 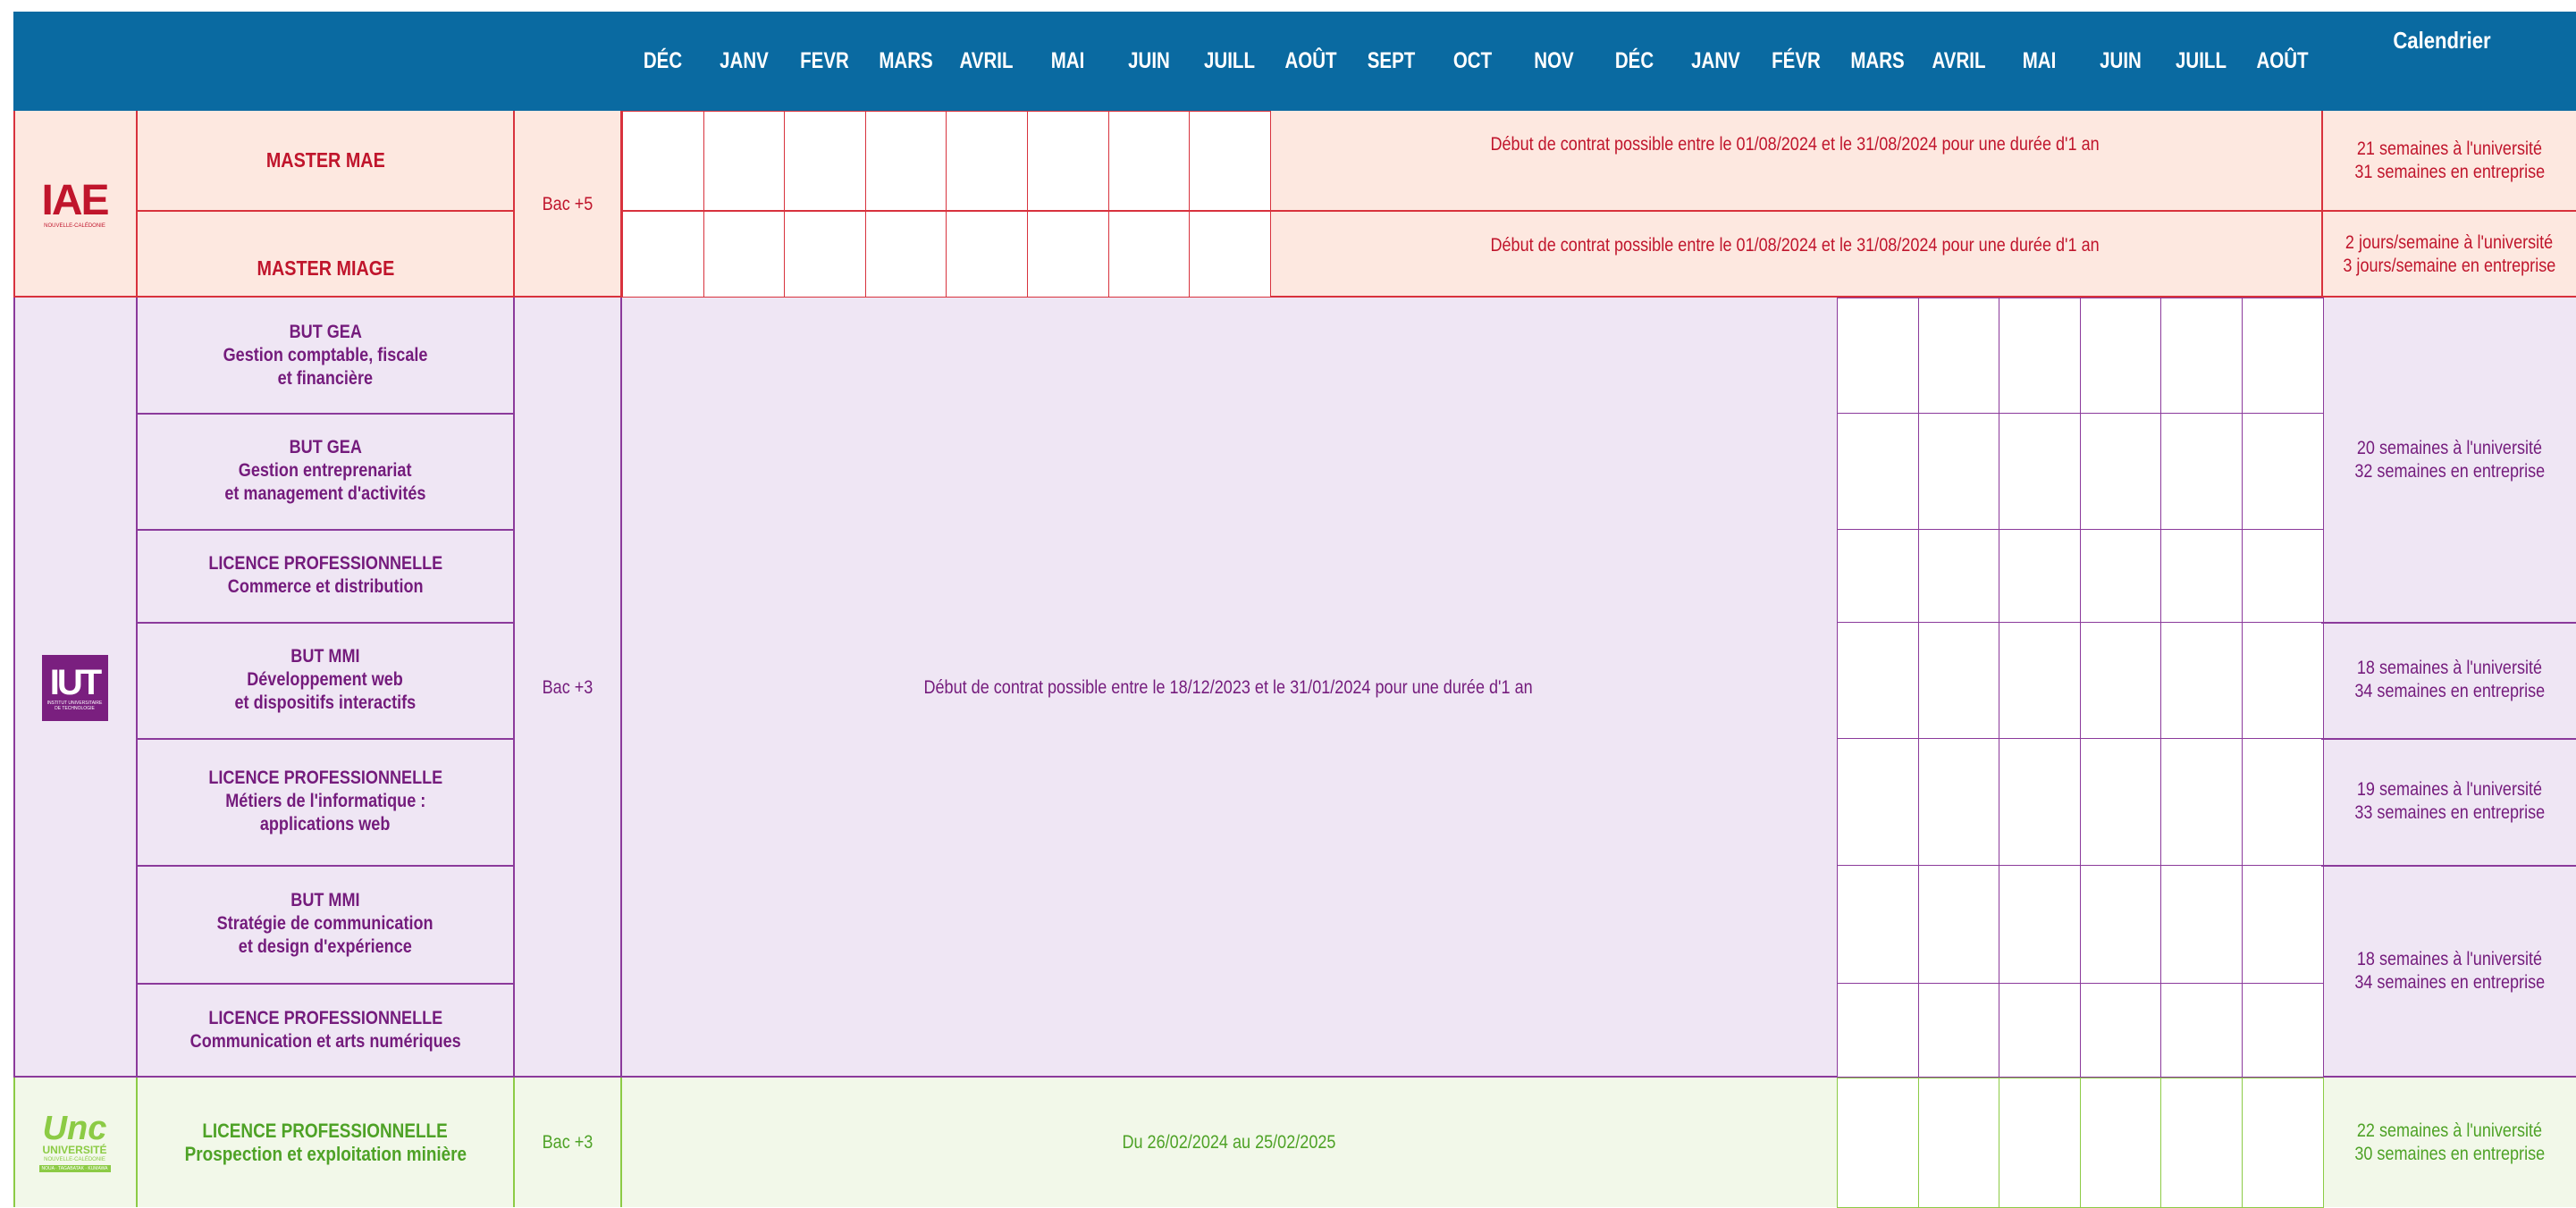 What do you see at coordinates (325, 1041) in the screenshot?
I see `program-subtitle: Communication et arts numériques` at bounding box center [325, 1041].